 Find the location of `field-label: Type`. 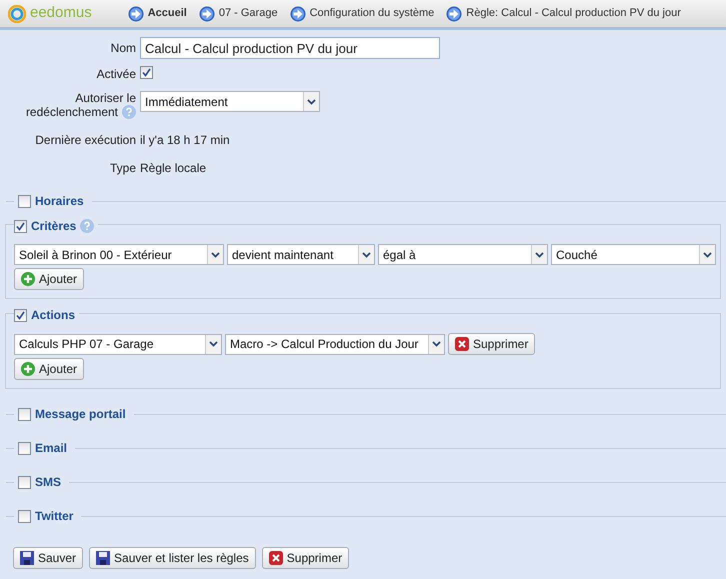

field-label: Type is located at coordinates (122, 168).